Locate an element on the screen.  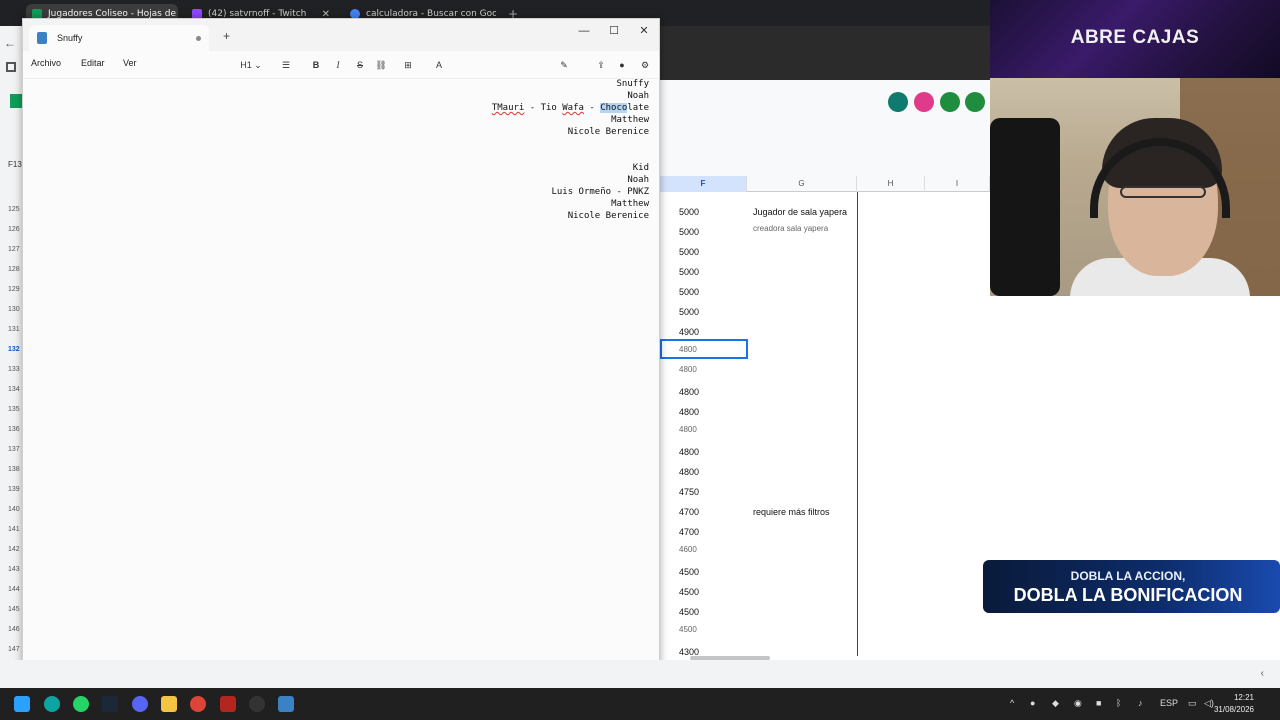
menu-ver: Ver is located at coordinates (130, 63).